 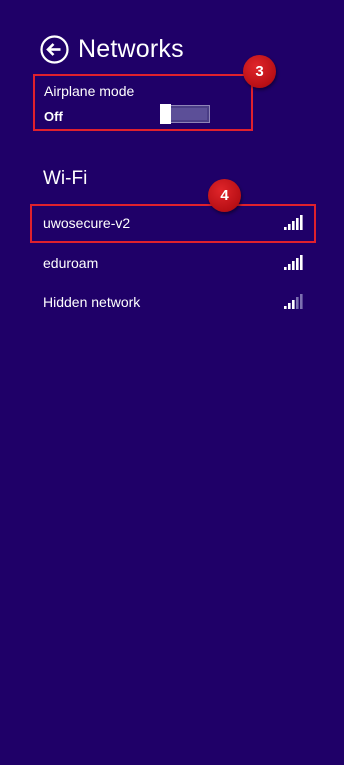 What do you see at coordinates (143, 102) in the screenshot?
I see `airplane-mode-setting: Airplane mode Off` at bounding box center [143, 102].